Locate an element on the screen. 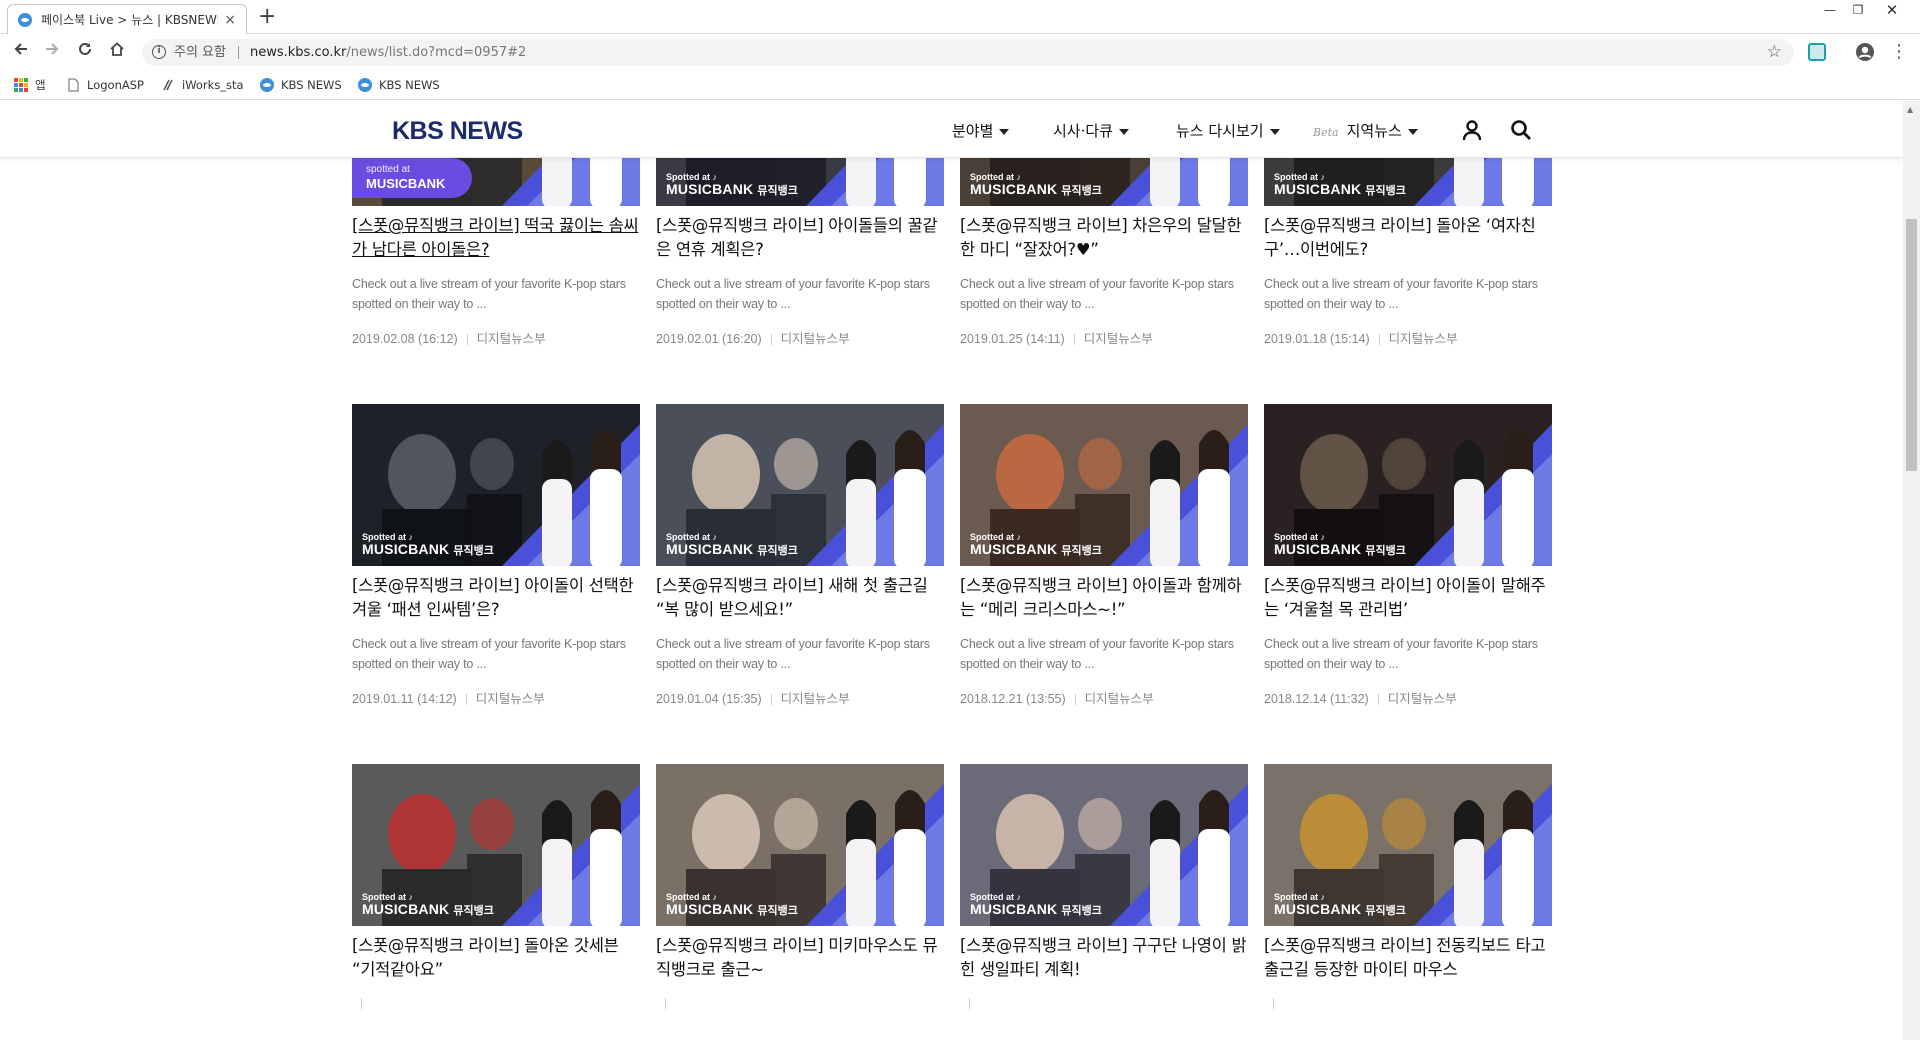 The width and height of the screenshot is (1920, 1040). article-date: 2019.02.01 (16:20) is located at coordinates (709, 339).